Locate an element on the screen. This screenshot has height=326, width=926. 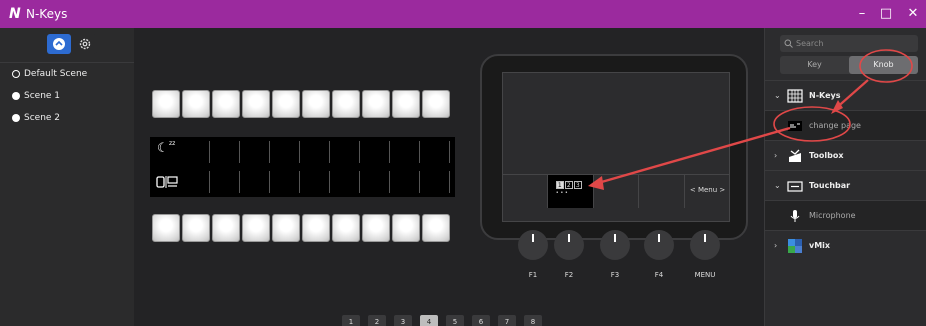
action-label: change page is located at coordinates (835, 125).